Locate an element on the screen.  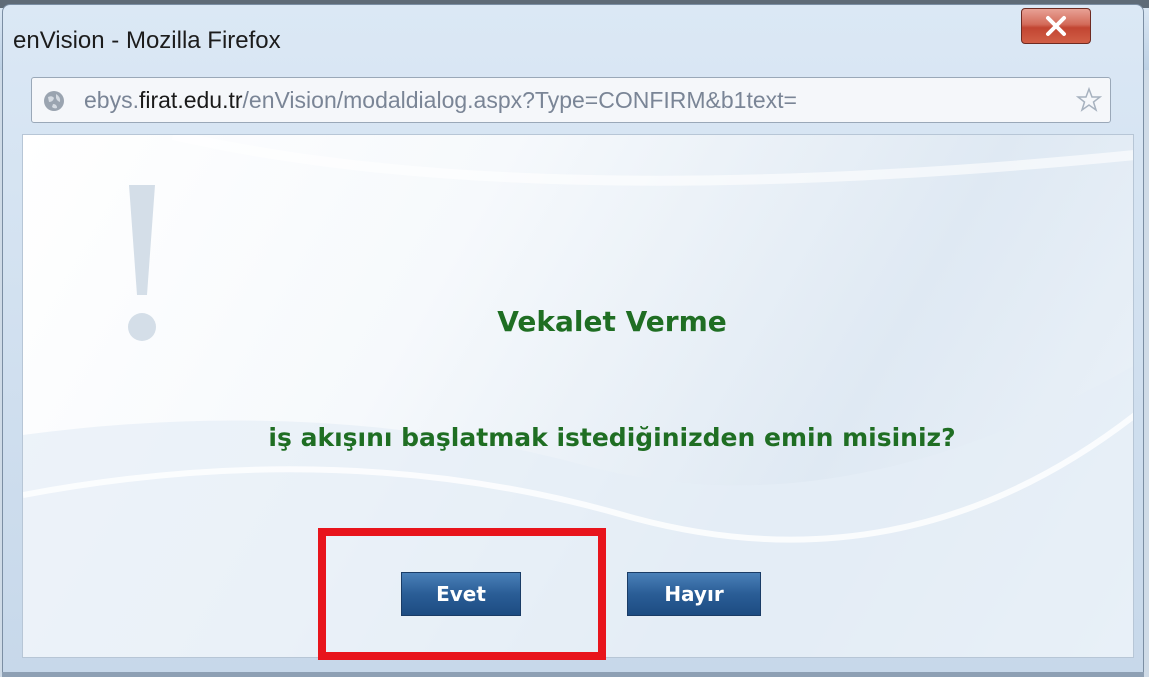
window-bottom-edge is located at coordinates (573, 674).